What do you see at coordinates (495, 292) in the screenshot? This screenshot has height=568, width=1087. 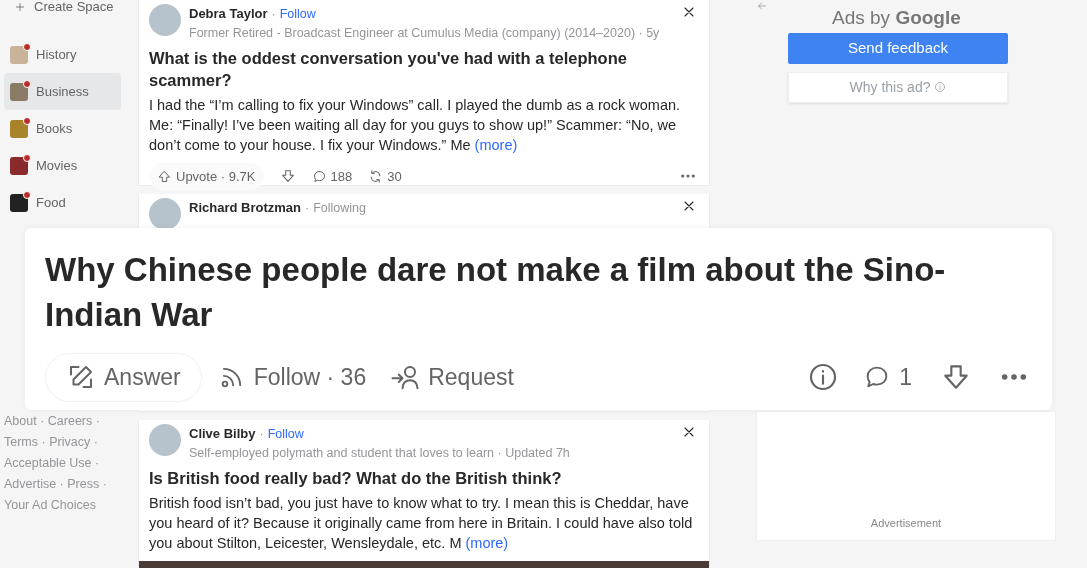 I see `question-title: Why Chinese people dare not make a film about the Sino-Indian War` at bounding box center [495, 292].